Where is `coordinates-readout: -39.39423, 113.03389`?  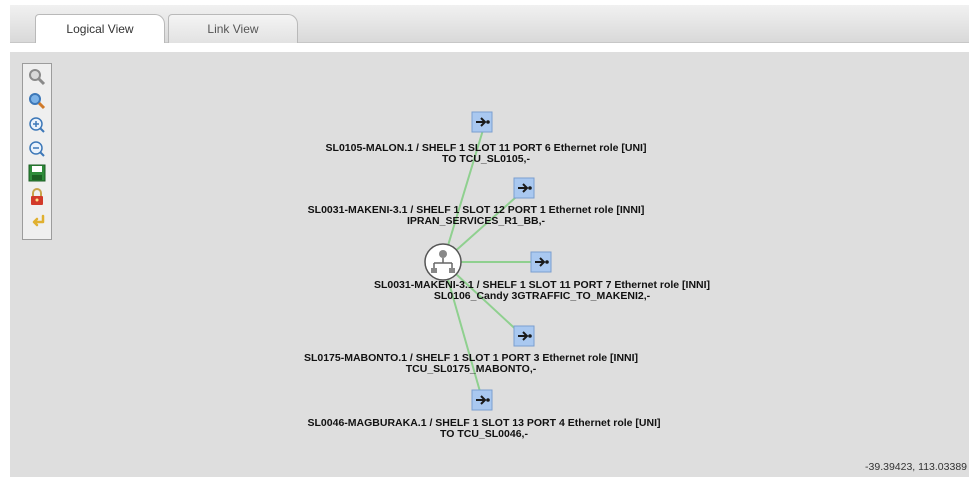
coordinates-readout: -39.39423, 113.03389 is located at coordinates (916, 467).